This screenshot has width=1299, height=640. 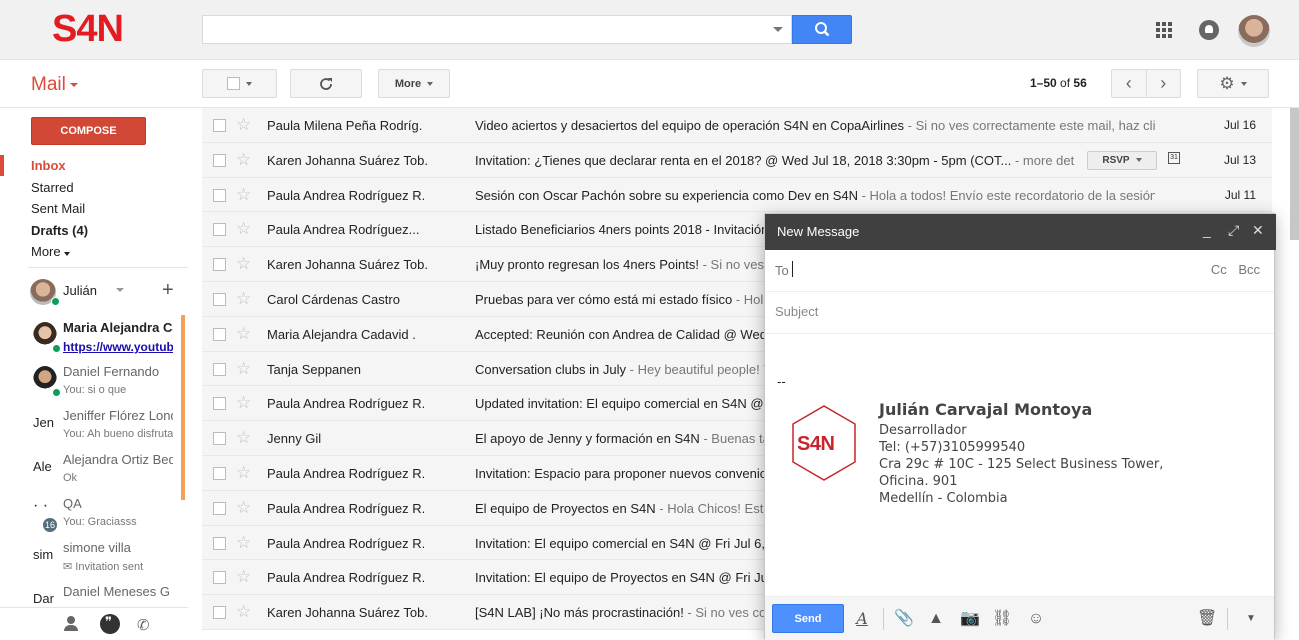 What do you see at coordinates (1258, 230) in the screenshot?
I see `close-icon: ✕` at bounding box center [1258, 230].